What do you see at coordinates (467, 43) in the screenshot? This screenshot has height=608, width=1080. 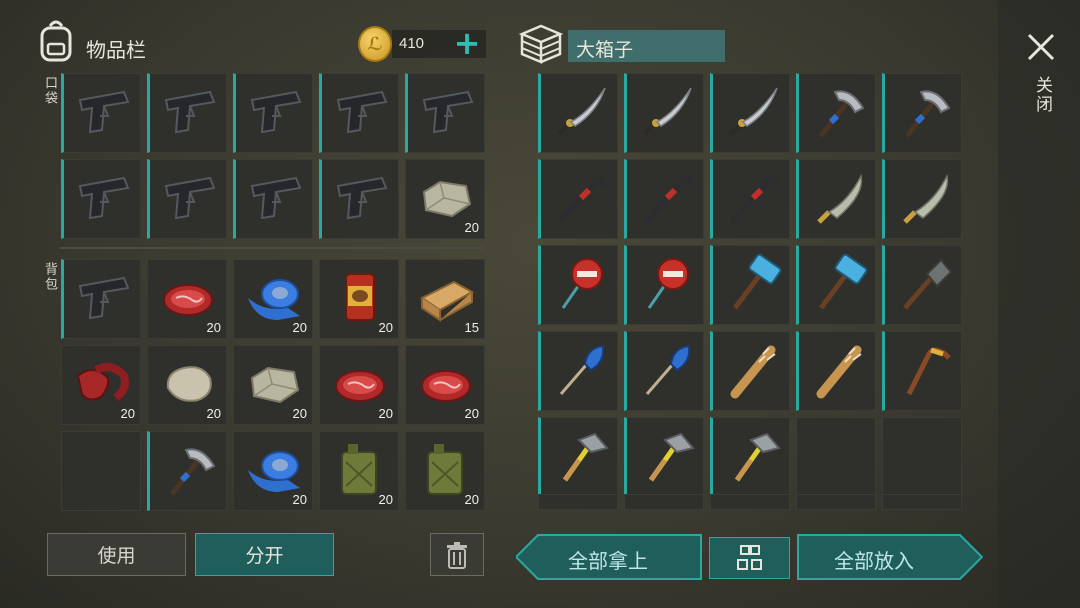 I see `add-coins-button: +` at bounding box center [467, 43].